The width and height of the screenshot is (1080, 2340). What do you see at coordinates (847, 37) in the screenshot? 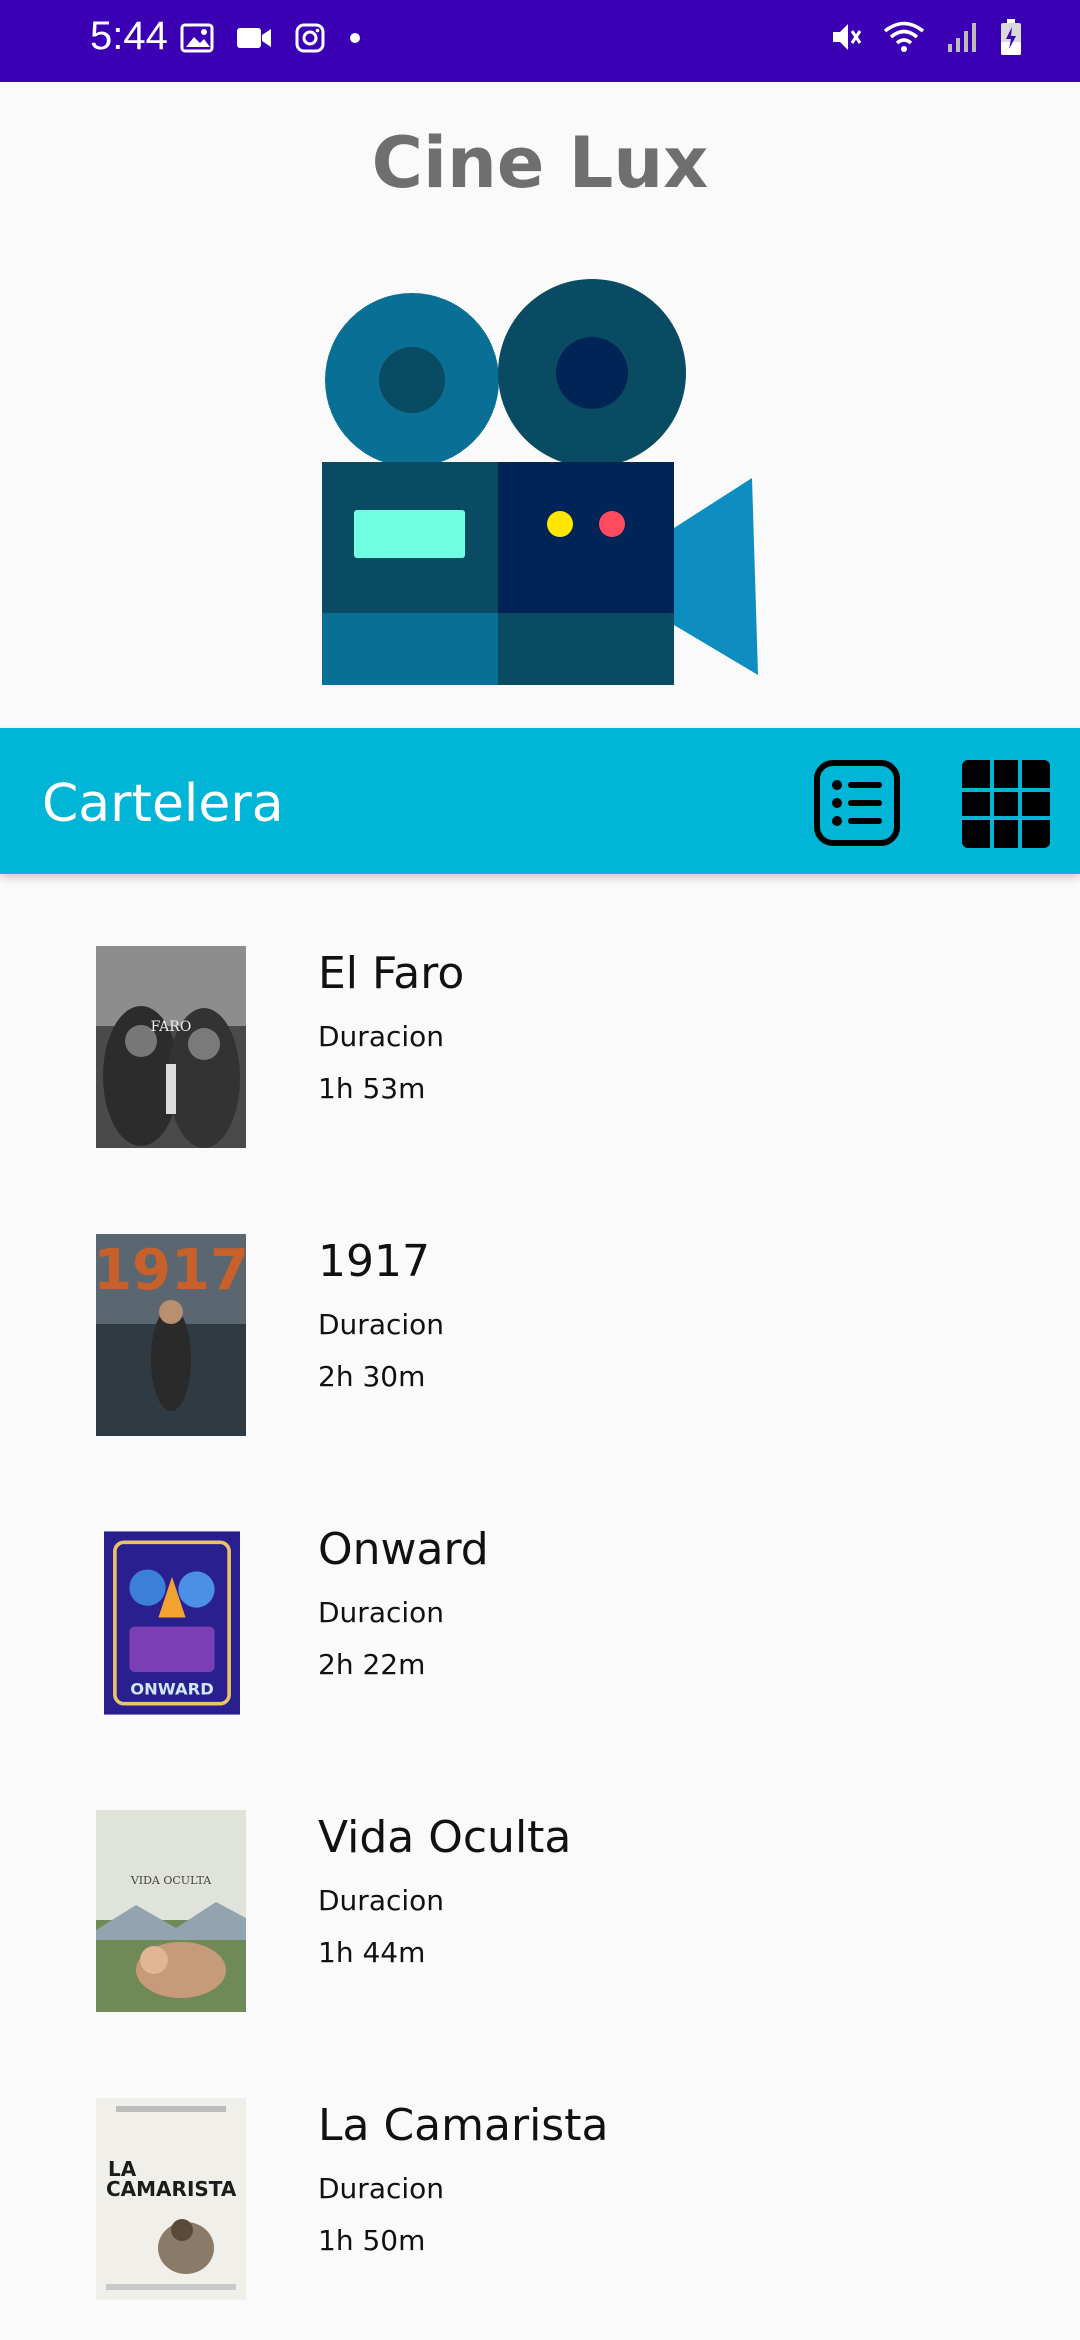
I see `mute-icon` at bounding box center [847, 37].